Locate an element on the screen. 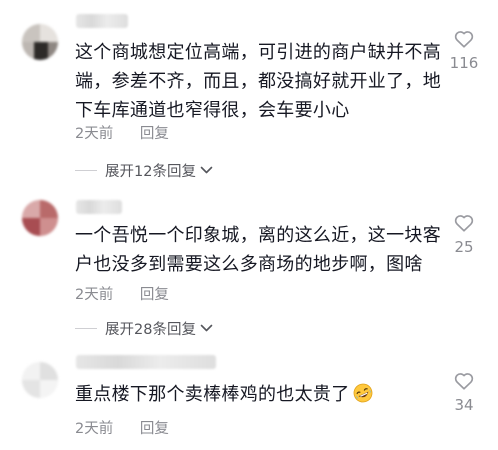 Image resolution: width=498 pixels, height=450 pixels. rofl-emoji-icon is located at coordinates (362, 393).